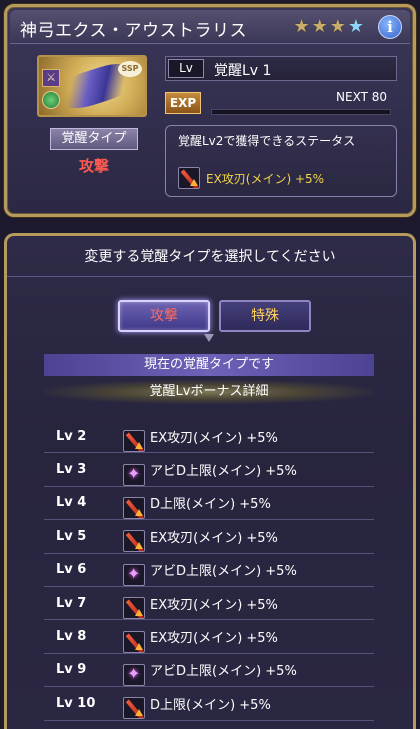  I want to click on bonus-row: Lv 9 アビD上限(メイン) +5%, so click(209, 671).